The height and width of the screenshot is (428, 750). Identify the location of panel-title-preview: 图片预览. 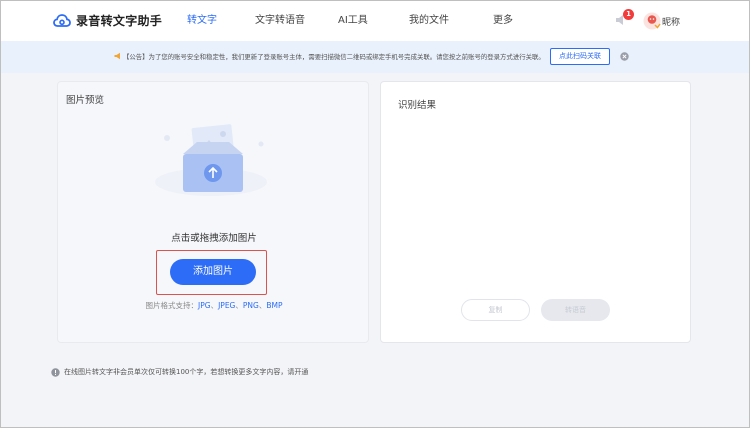
(85, 100).